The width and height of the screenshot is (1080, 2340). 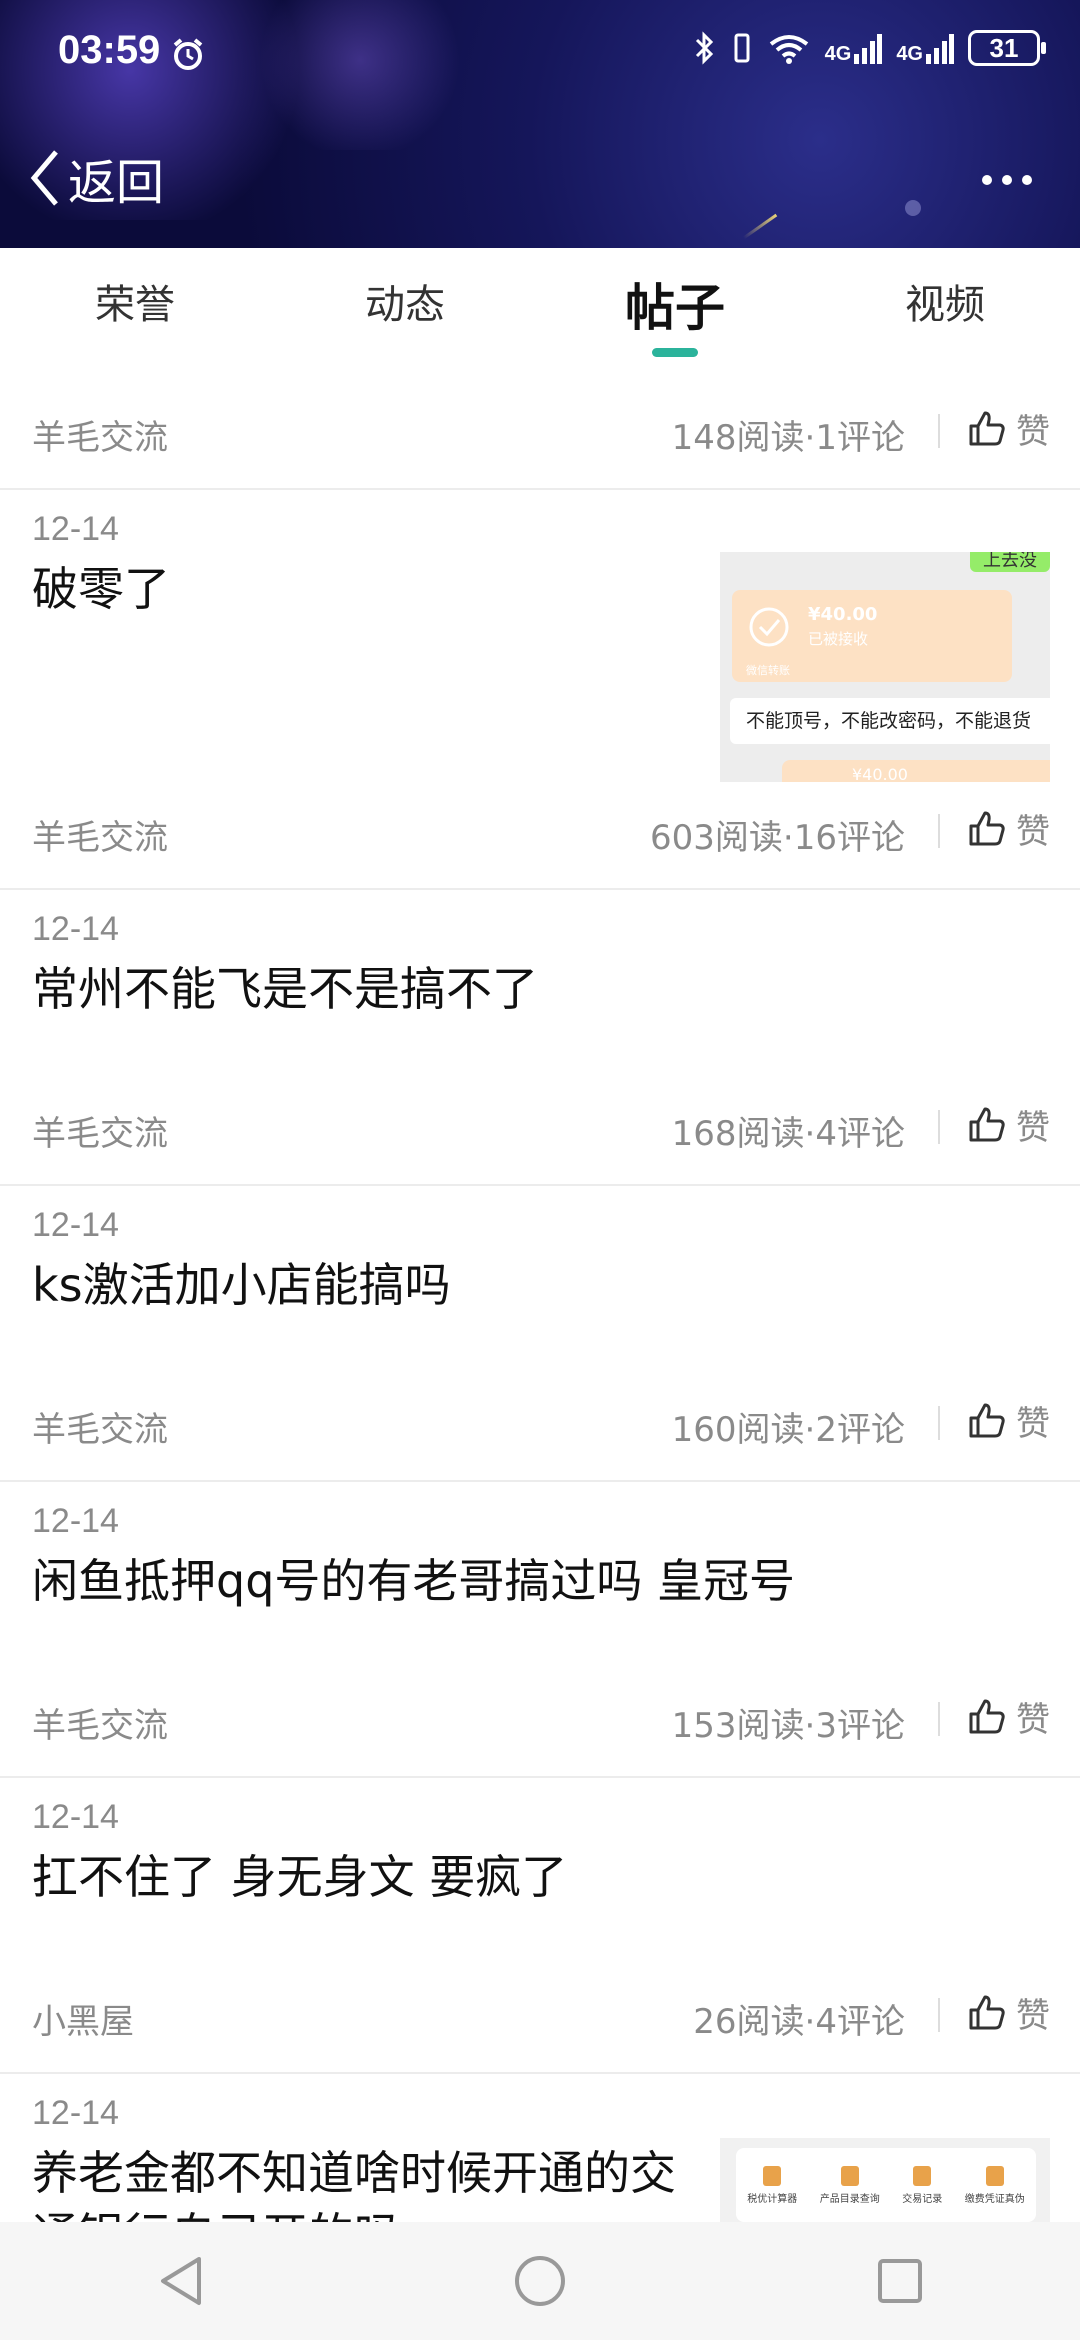 What do you see at coordinates (83, 2018) in the screenshot?
I see `post-group: 小黑屋` at bounding box center [83, 2018].